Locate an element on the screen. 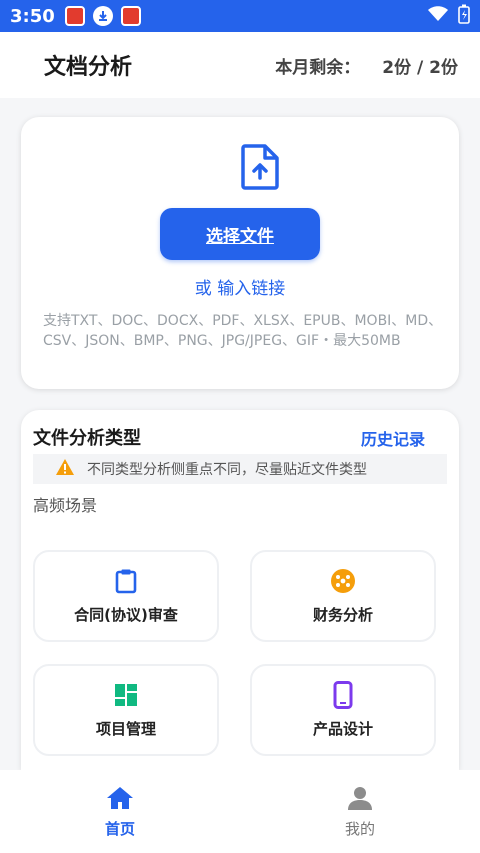 The width and height of the screenshot is (480, 853). scene-card-project: 项目管理 is located at coordinates (126, 710).